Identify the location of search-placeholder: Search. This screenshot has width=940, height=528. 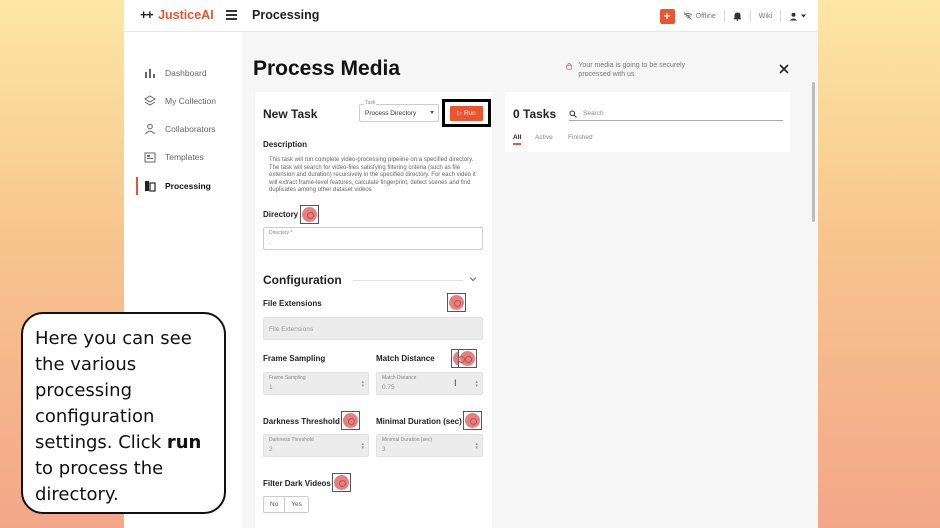
(593, 113).